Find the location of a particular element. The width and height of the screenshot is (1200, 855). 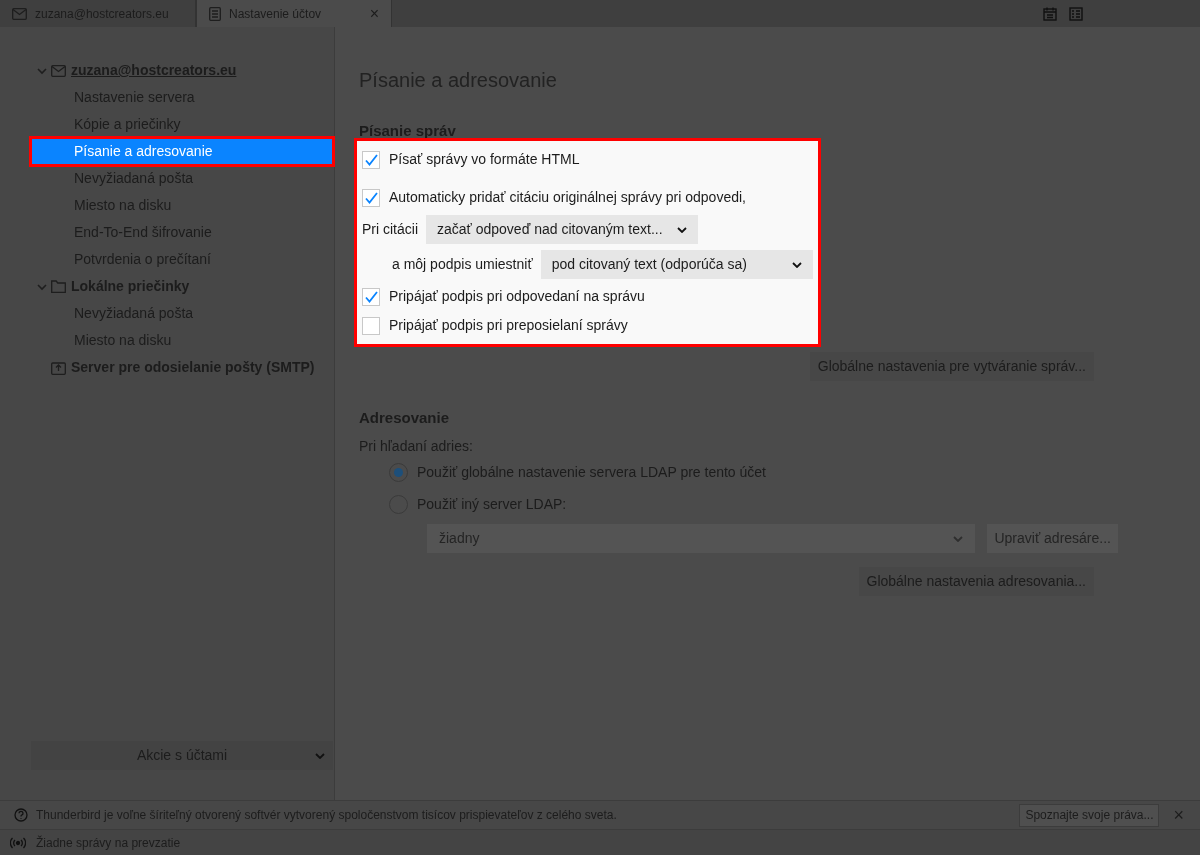

checkbox-label: Pripájať podpis pri preposielaní správy is located at coordinates (508, 325).